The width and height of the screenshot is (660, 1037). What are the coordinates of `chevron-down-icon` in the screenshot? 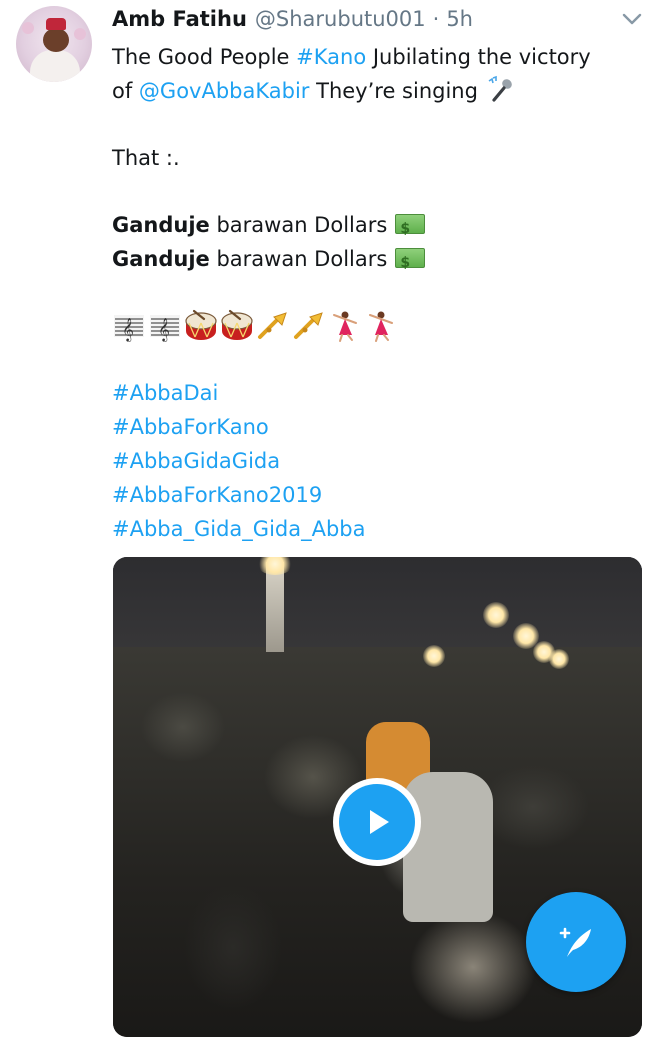 It's located at (632, 19).